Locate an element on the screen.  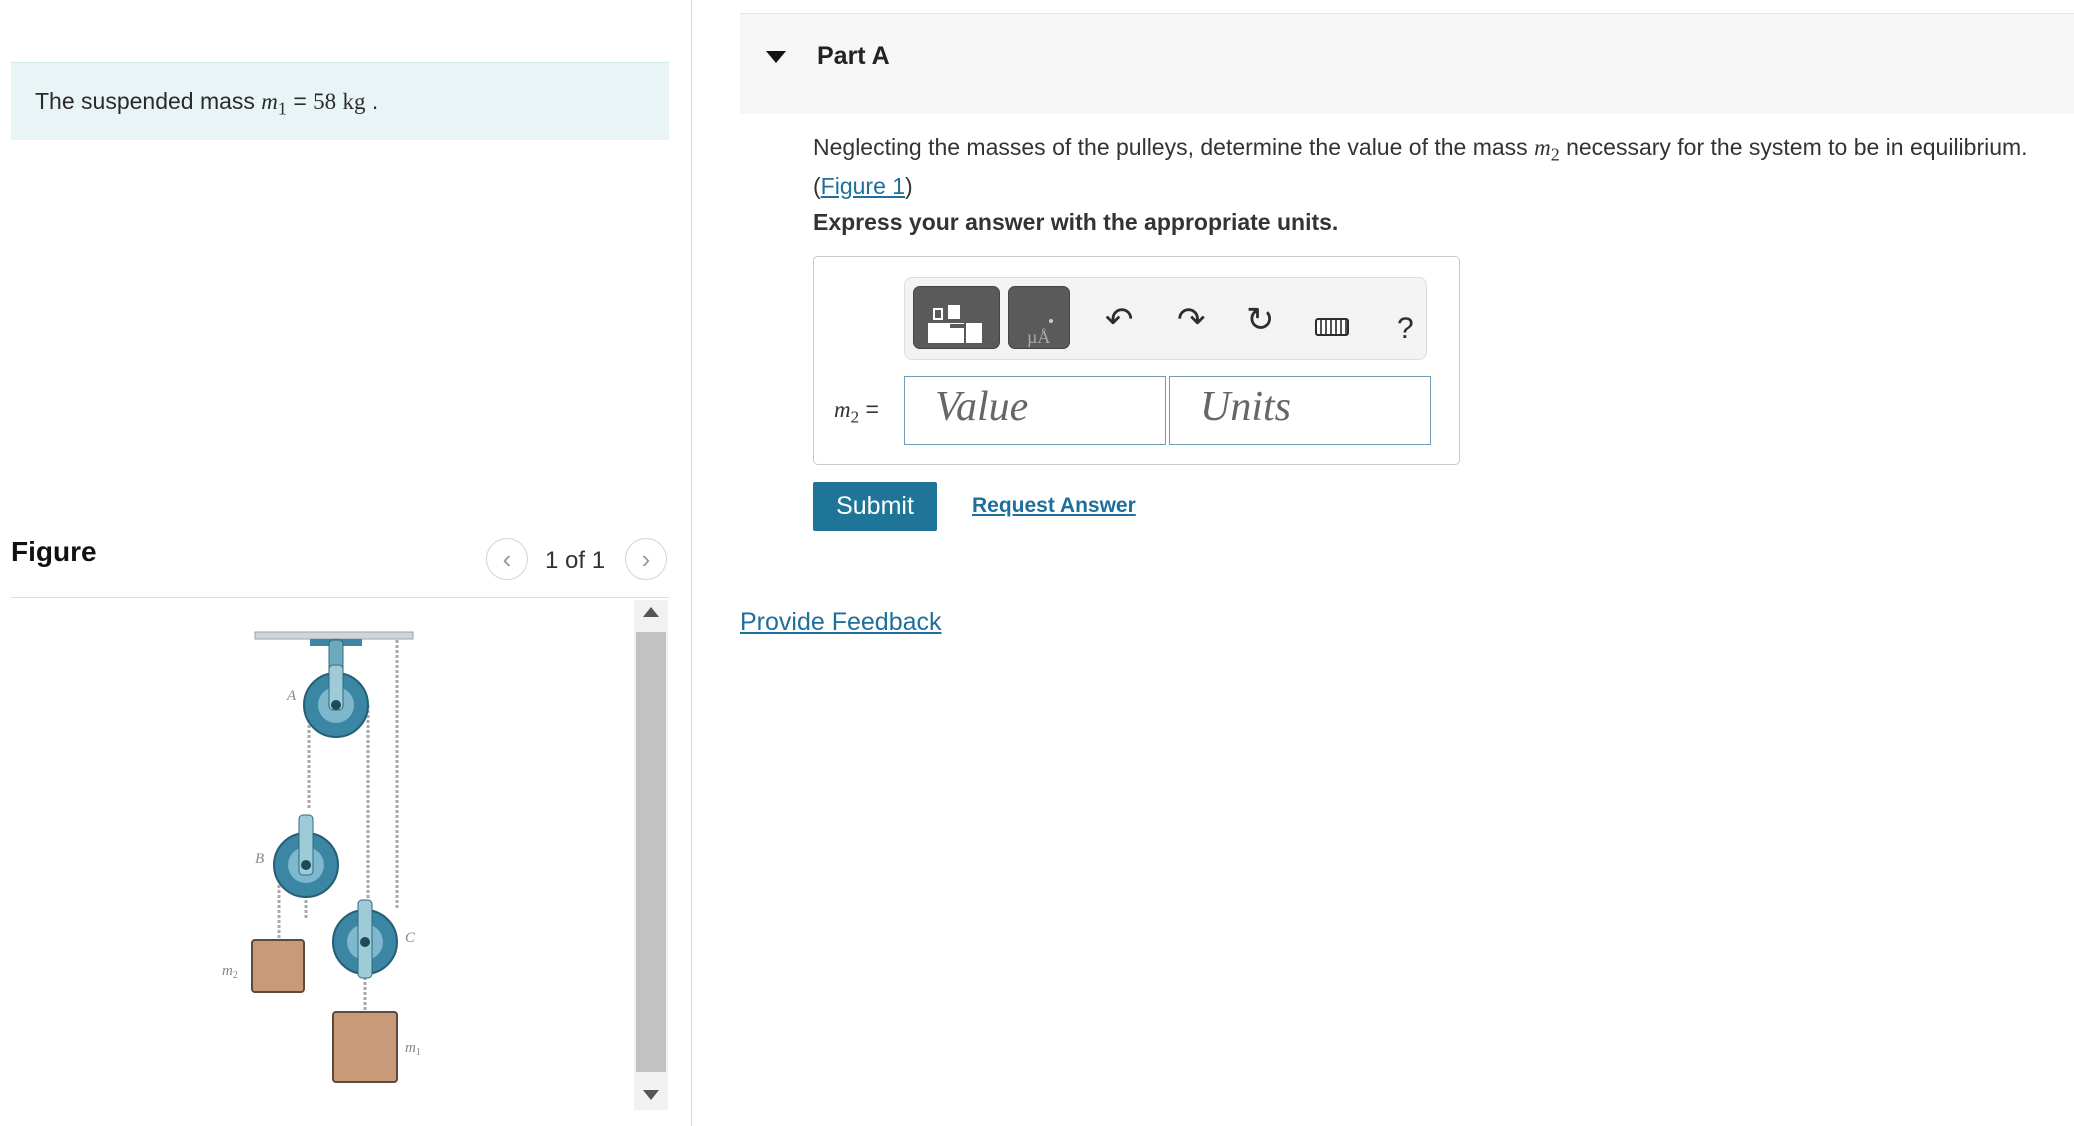
statement-text: The suspended mass is located at coordinates (145, 101).